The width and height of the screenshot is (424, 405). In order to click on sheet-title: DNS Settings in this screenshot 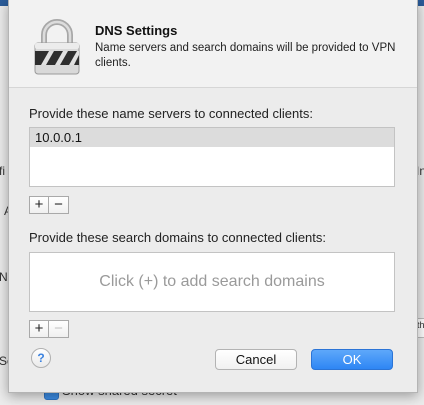, I will do `click(136, 30)`.